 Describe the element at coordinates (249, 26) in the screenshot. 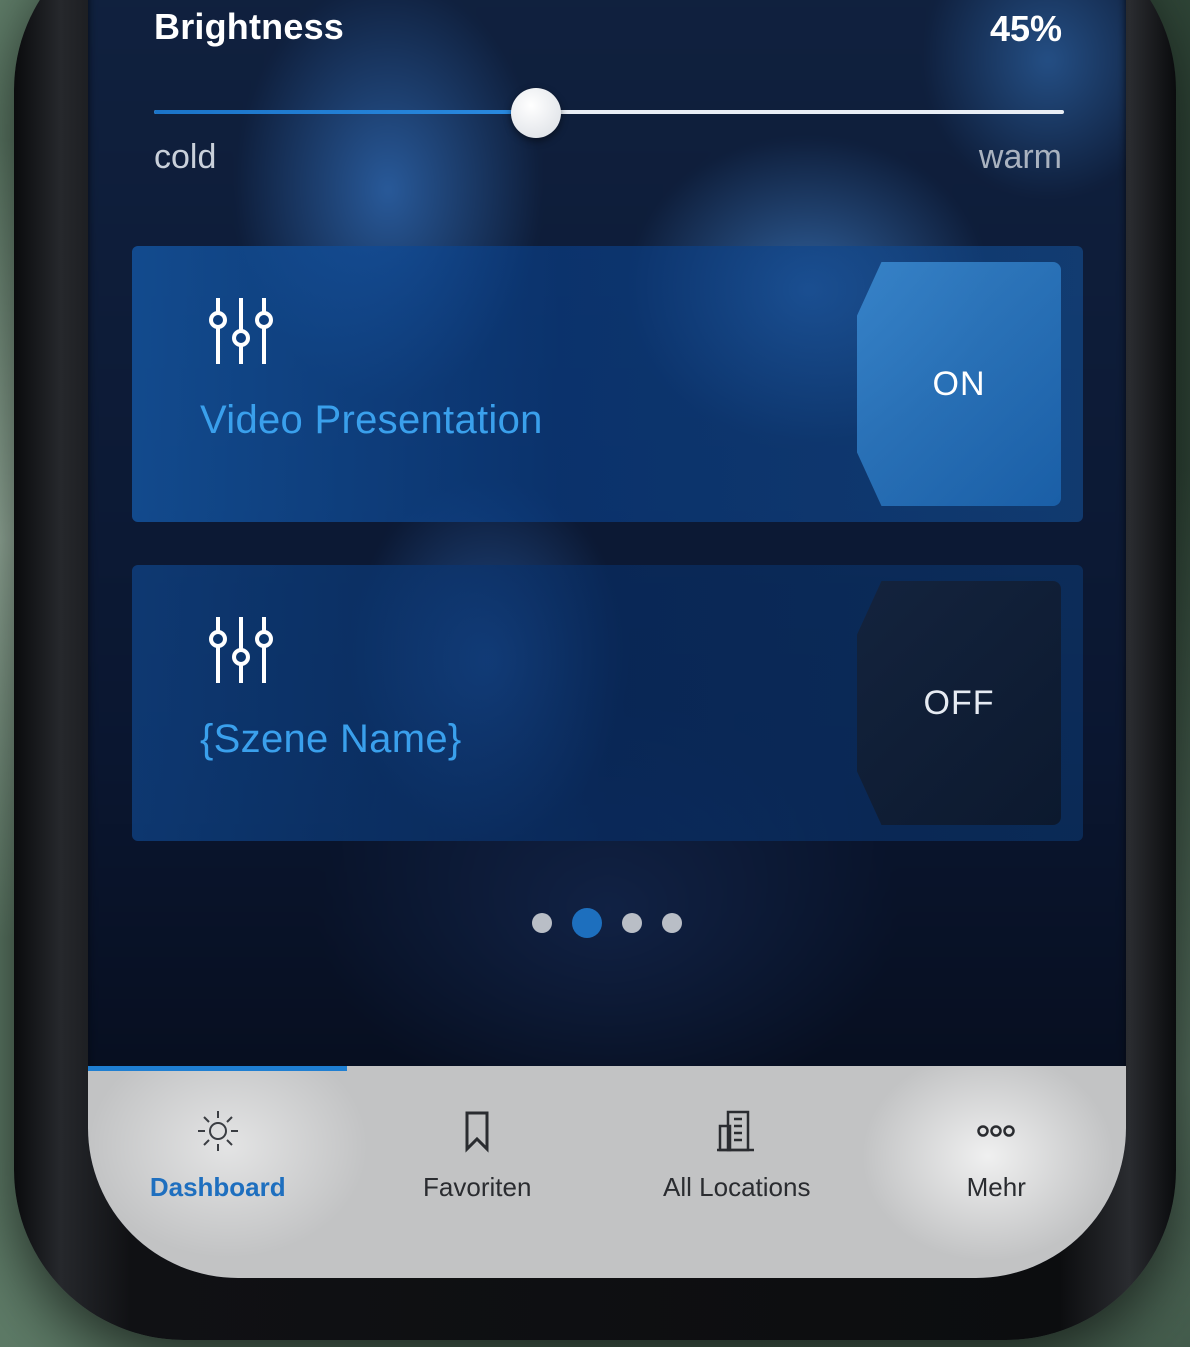

I see `brightness-label: Brightness` at that location.